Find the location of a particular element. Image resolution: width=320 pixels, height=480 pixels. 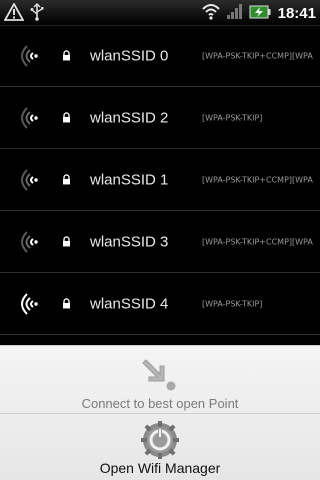

status-left-icons is located at coordinates (23, 13).